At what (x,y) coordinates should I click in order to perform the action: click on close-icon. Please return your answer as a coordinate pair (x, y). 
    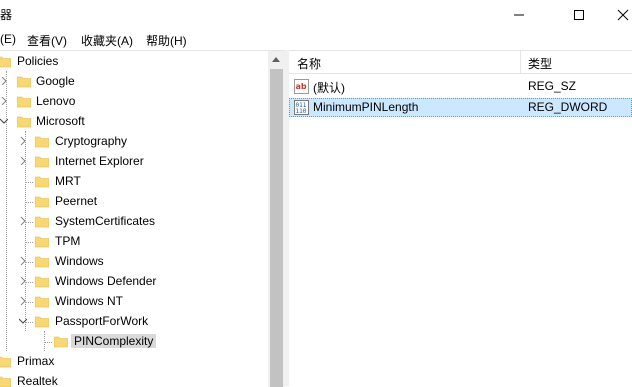
    Looking at the image, I should click on (623, 15).